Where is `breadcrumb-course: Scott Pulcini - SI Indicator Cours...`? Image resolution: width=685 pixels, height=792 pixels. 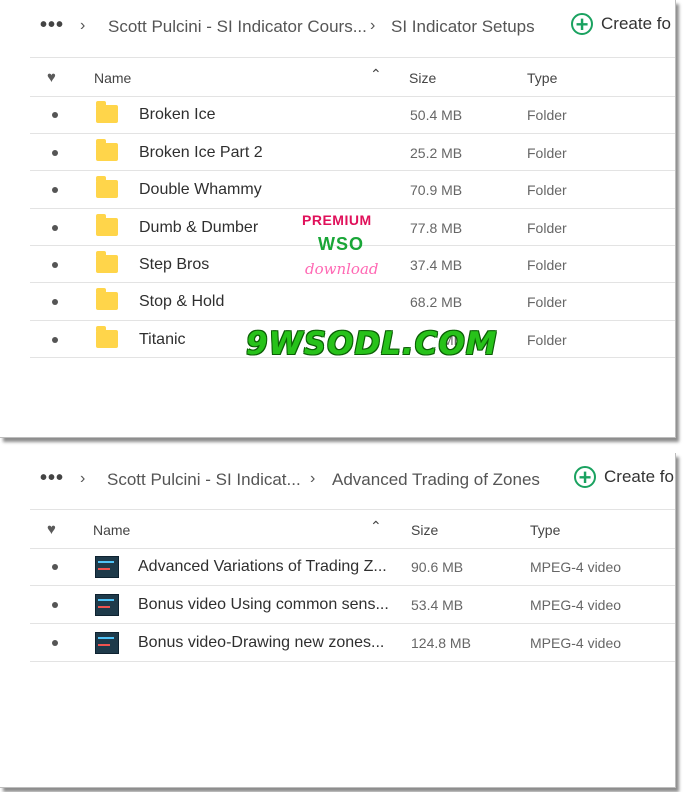
breadcrumb-course: Scott Pulcini - SI Indicator Cours... is located at coordinates (237, 27).